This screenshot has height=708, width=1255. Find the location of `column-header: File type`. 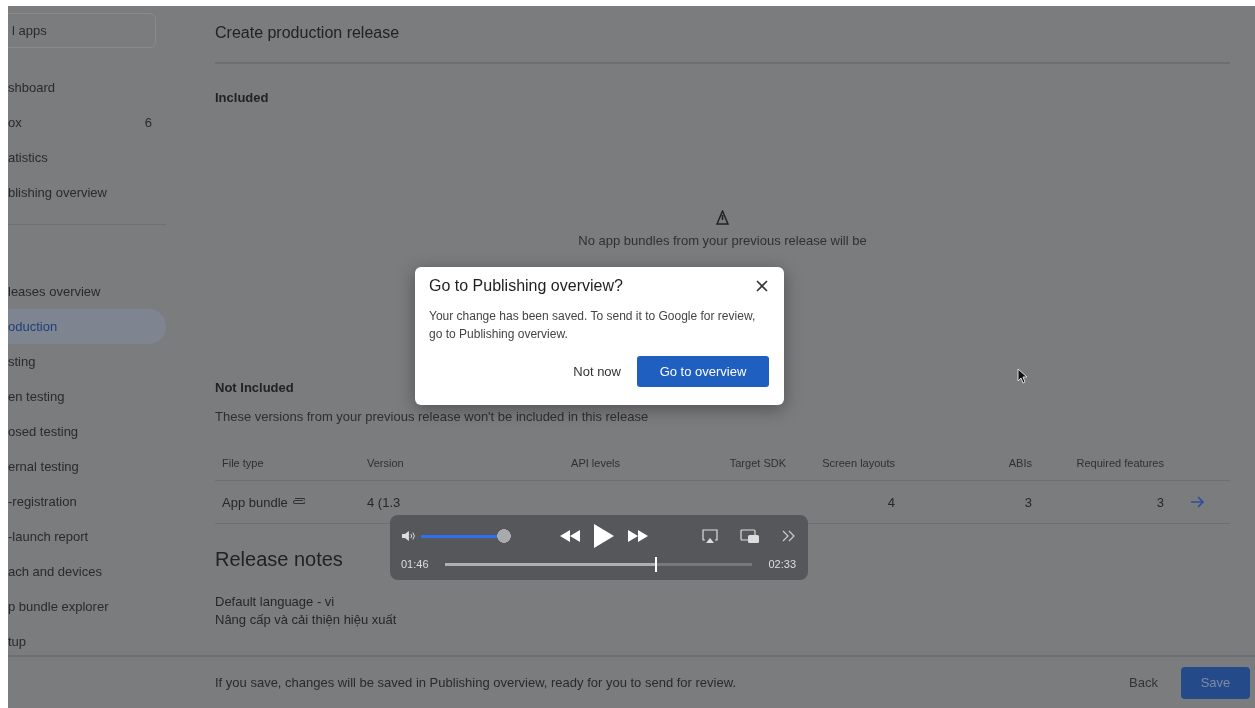

column-header: File type is located at coordinates (243, 463).